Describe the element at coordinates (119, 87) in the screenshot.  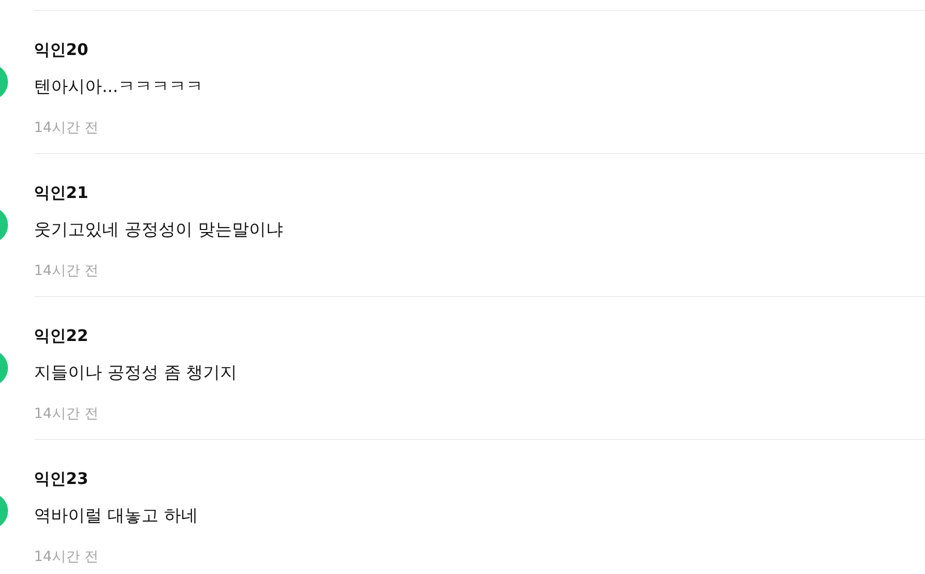
I see `comment-text: 텐아시아...ㅋㅋㅋㅋㅋ` at that location.